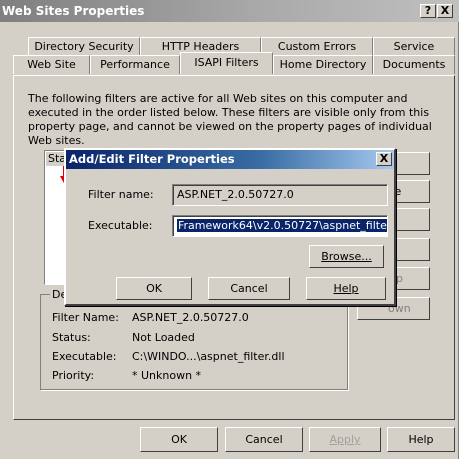 The height and width of the screenshot is (459, 459). I want to click on detail-filter-name-value: ASP.NET_2.0.50727.0, so click(190, 317).